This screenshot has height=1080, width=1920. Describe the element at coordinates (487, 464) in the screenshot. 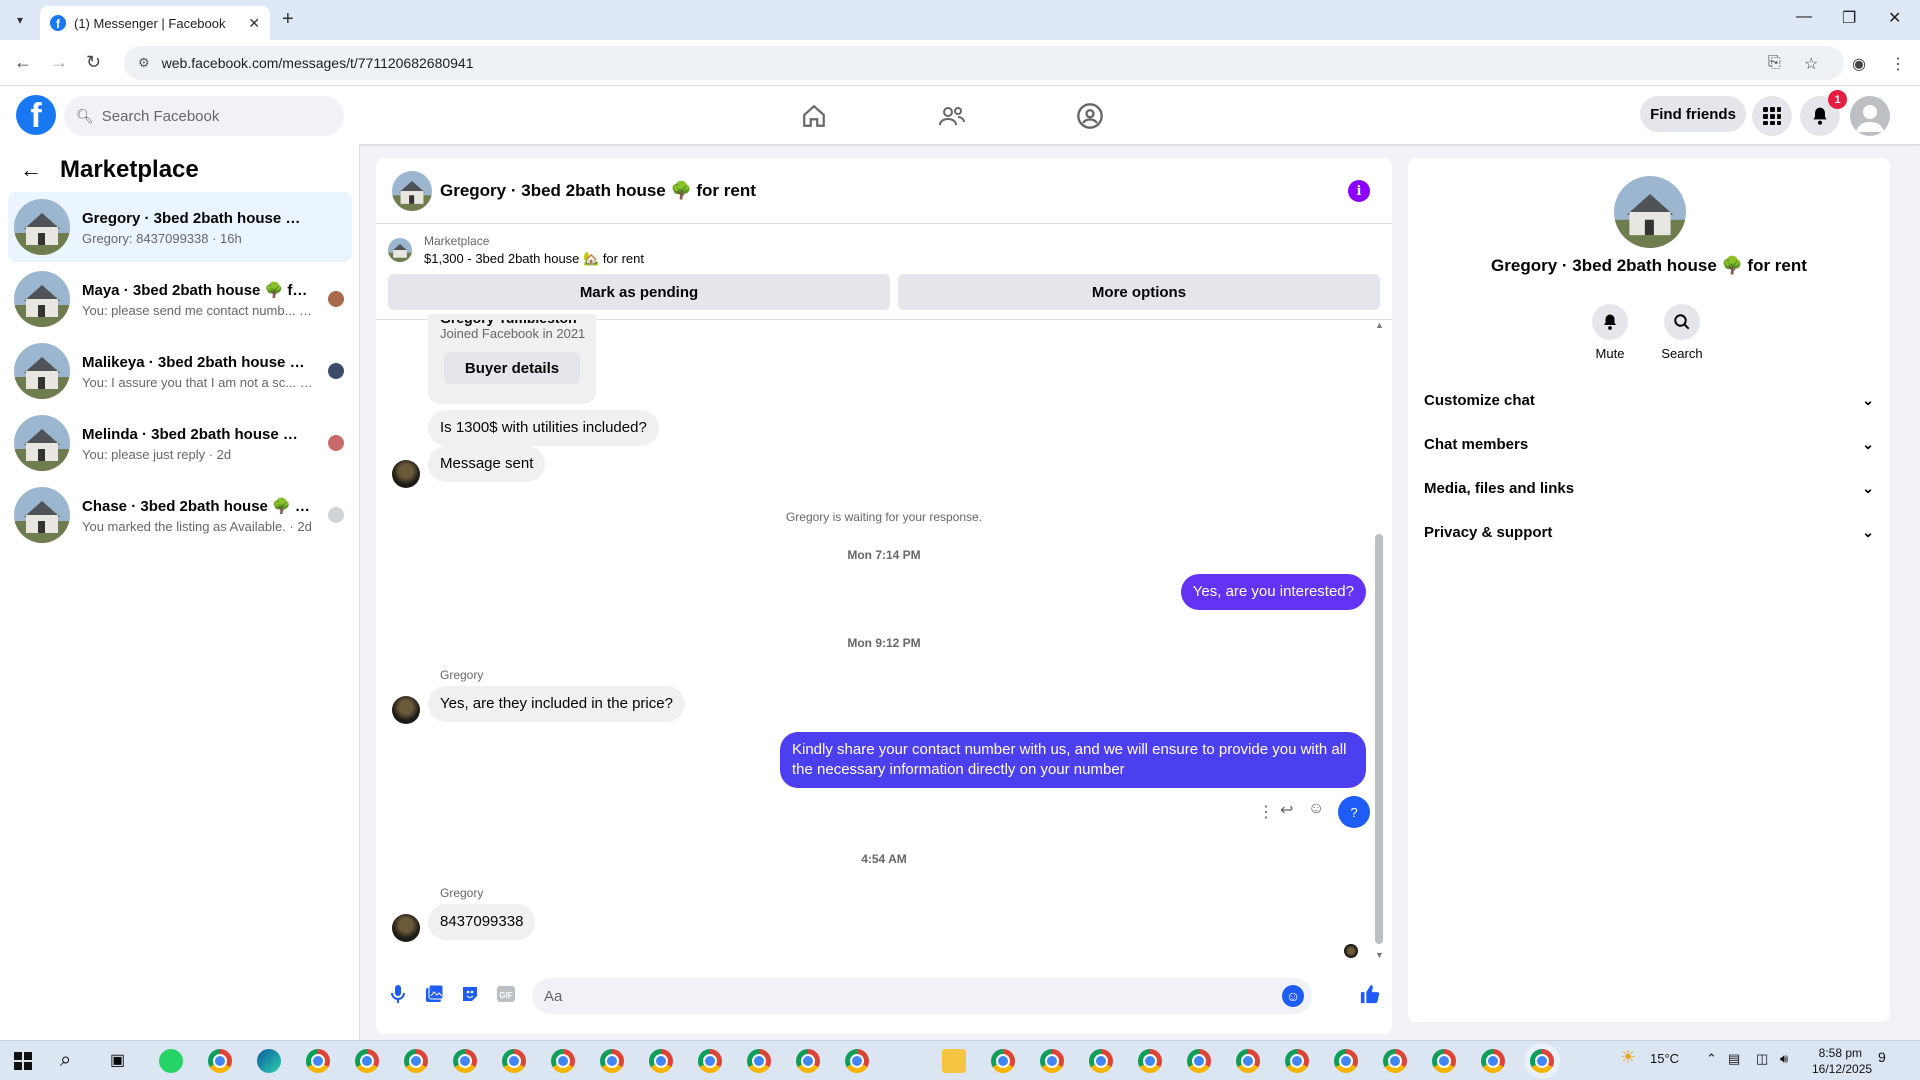

I see `incoming-message: Message sent` at that location.